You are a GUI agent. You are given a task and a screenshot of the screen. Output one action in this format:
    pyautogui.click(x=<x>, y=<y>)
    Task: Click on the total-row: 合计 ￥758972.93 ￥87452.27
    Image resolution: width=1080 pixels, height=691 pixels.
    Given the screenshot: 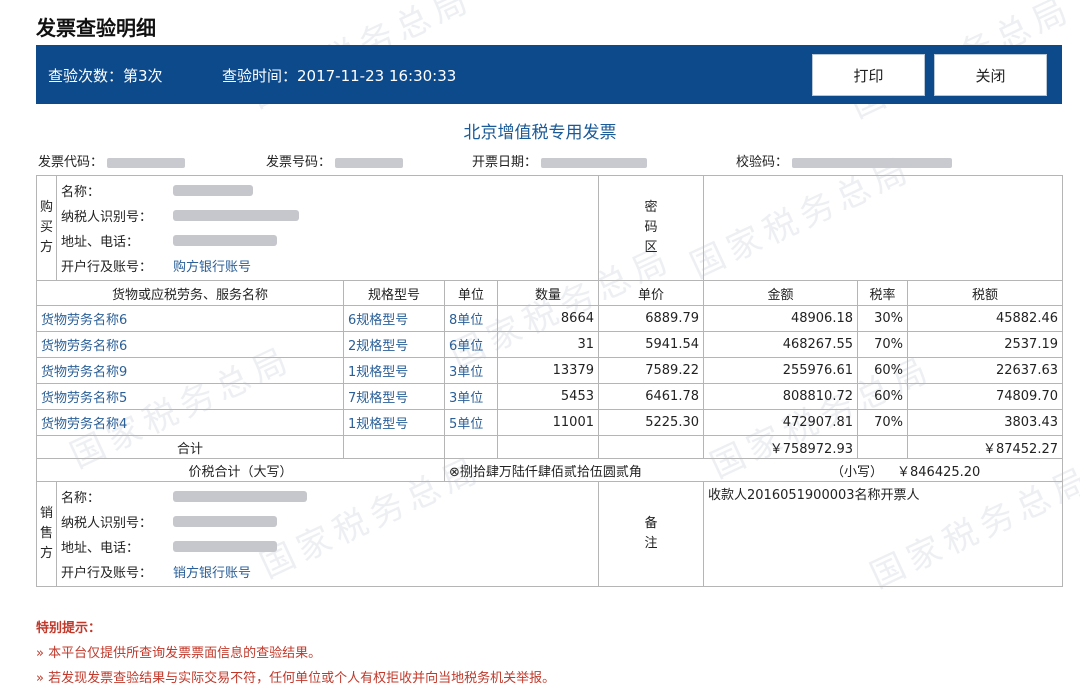 What is the action you would take?
    pyautogui.click(x=549, y=447)
    